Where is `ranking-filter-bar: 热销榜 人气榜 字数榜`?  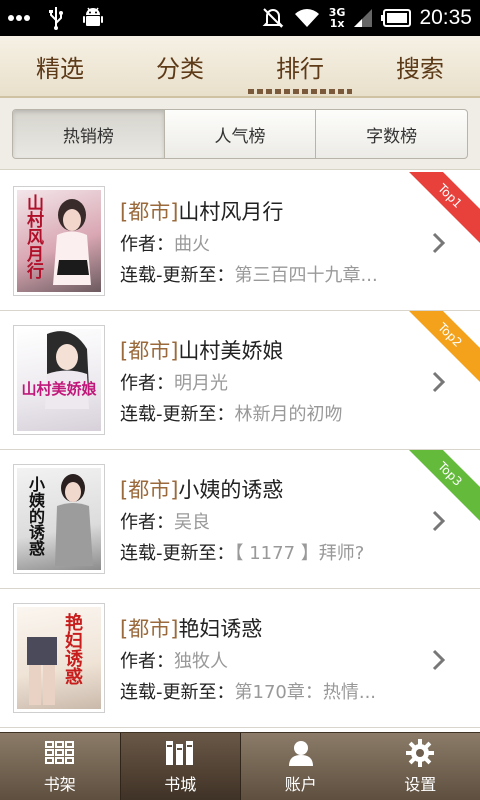 ranking-filter-bar: 热销榜 人气榜 字数榜 is located at coordinates (240, 134).